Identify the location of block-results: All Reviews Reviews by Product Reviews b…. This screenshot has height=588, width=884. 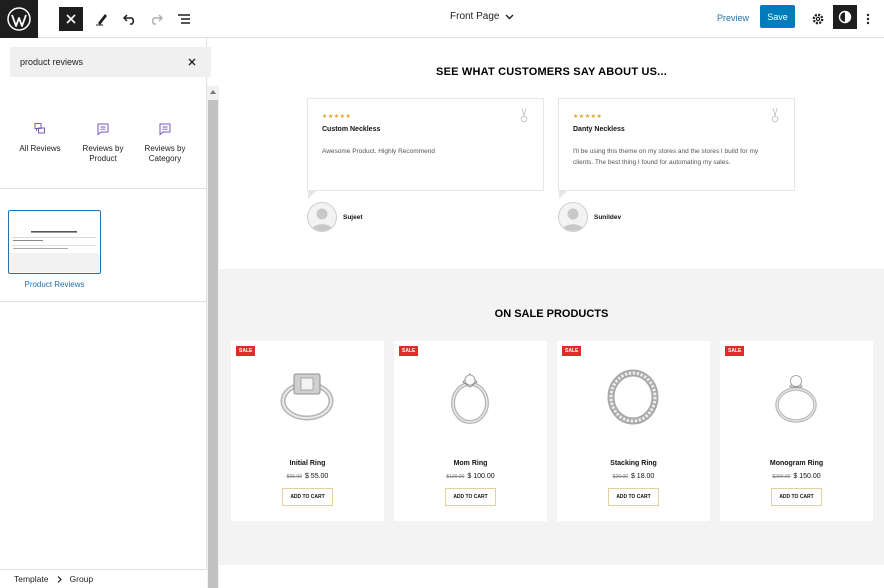
(103, 147).